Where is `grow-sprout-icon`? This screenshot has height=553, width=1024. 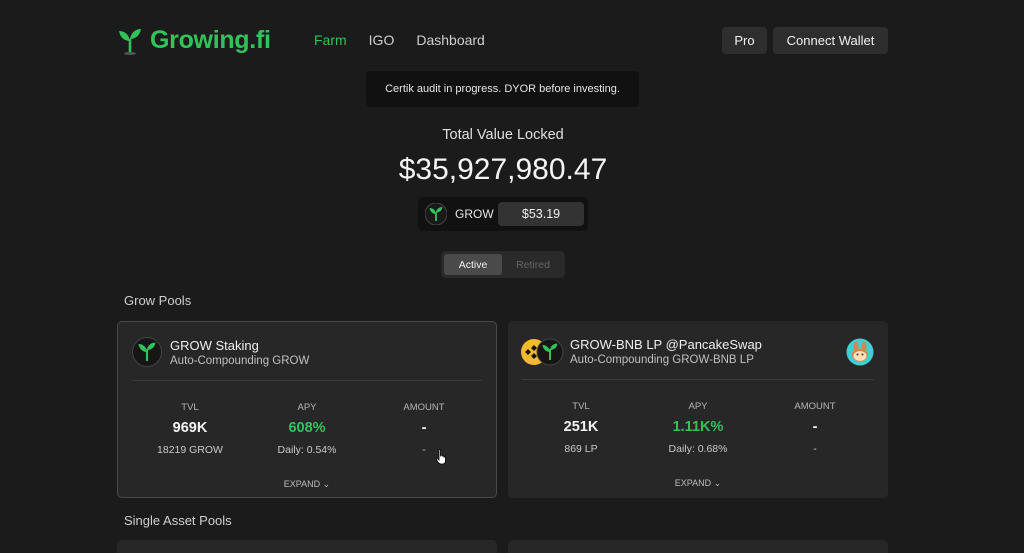 grow-sprout-icon is located at coordinates (130, 41).